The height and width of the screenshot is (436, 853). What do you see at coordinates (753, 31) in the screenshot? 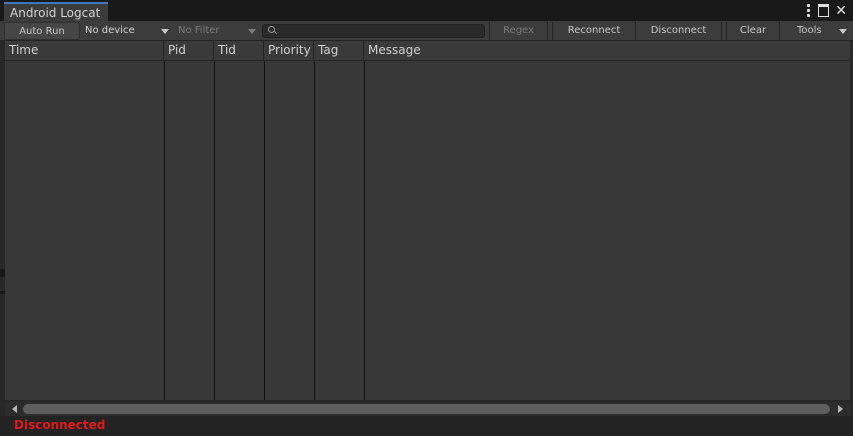
I see `clear-button: Clear` at bounding box center [753, 31].